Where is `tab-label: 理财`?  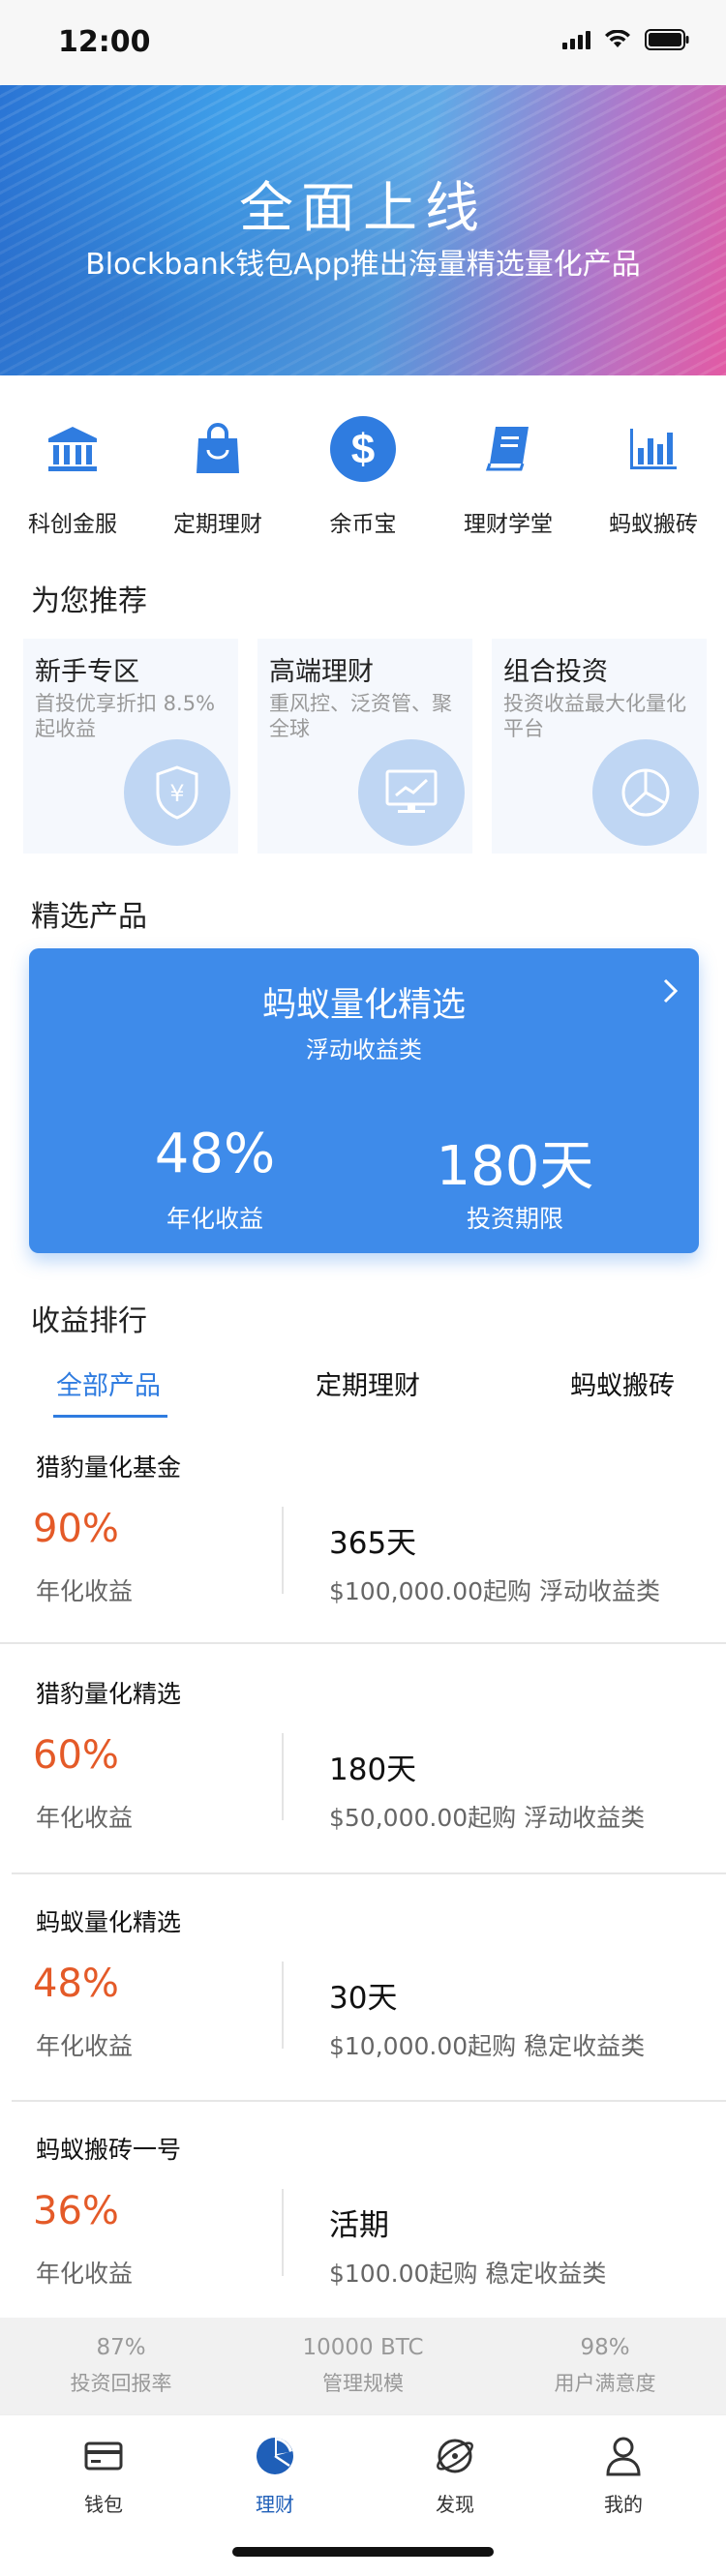
tab-label: 理财 is located at coordinates (275, 2504).